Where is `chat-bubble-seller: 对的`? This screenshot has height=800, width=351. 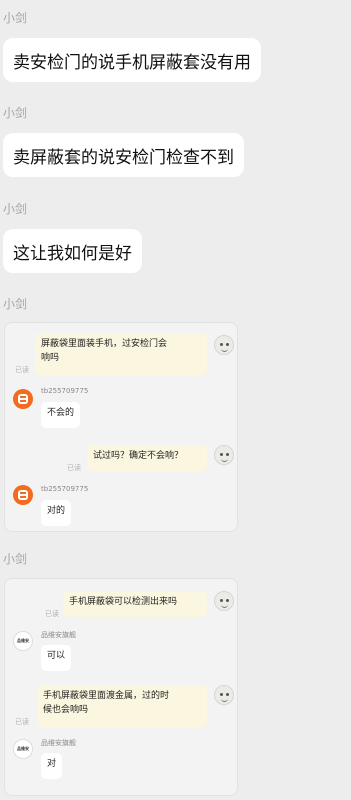 chat-bubble-seller: 对的 is located at coordinates (56, 513).